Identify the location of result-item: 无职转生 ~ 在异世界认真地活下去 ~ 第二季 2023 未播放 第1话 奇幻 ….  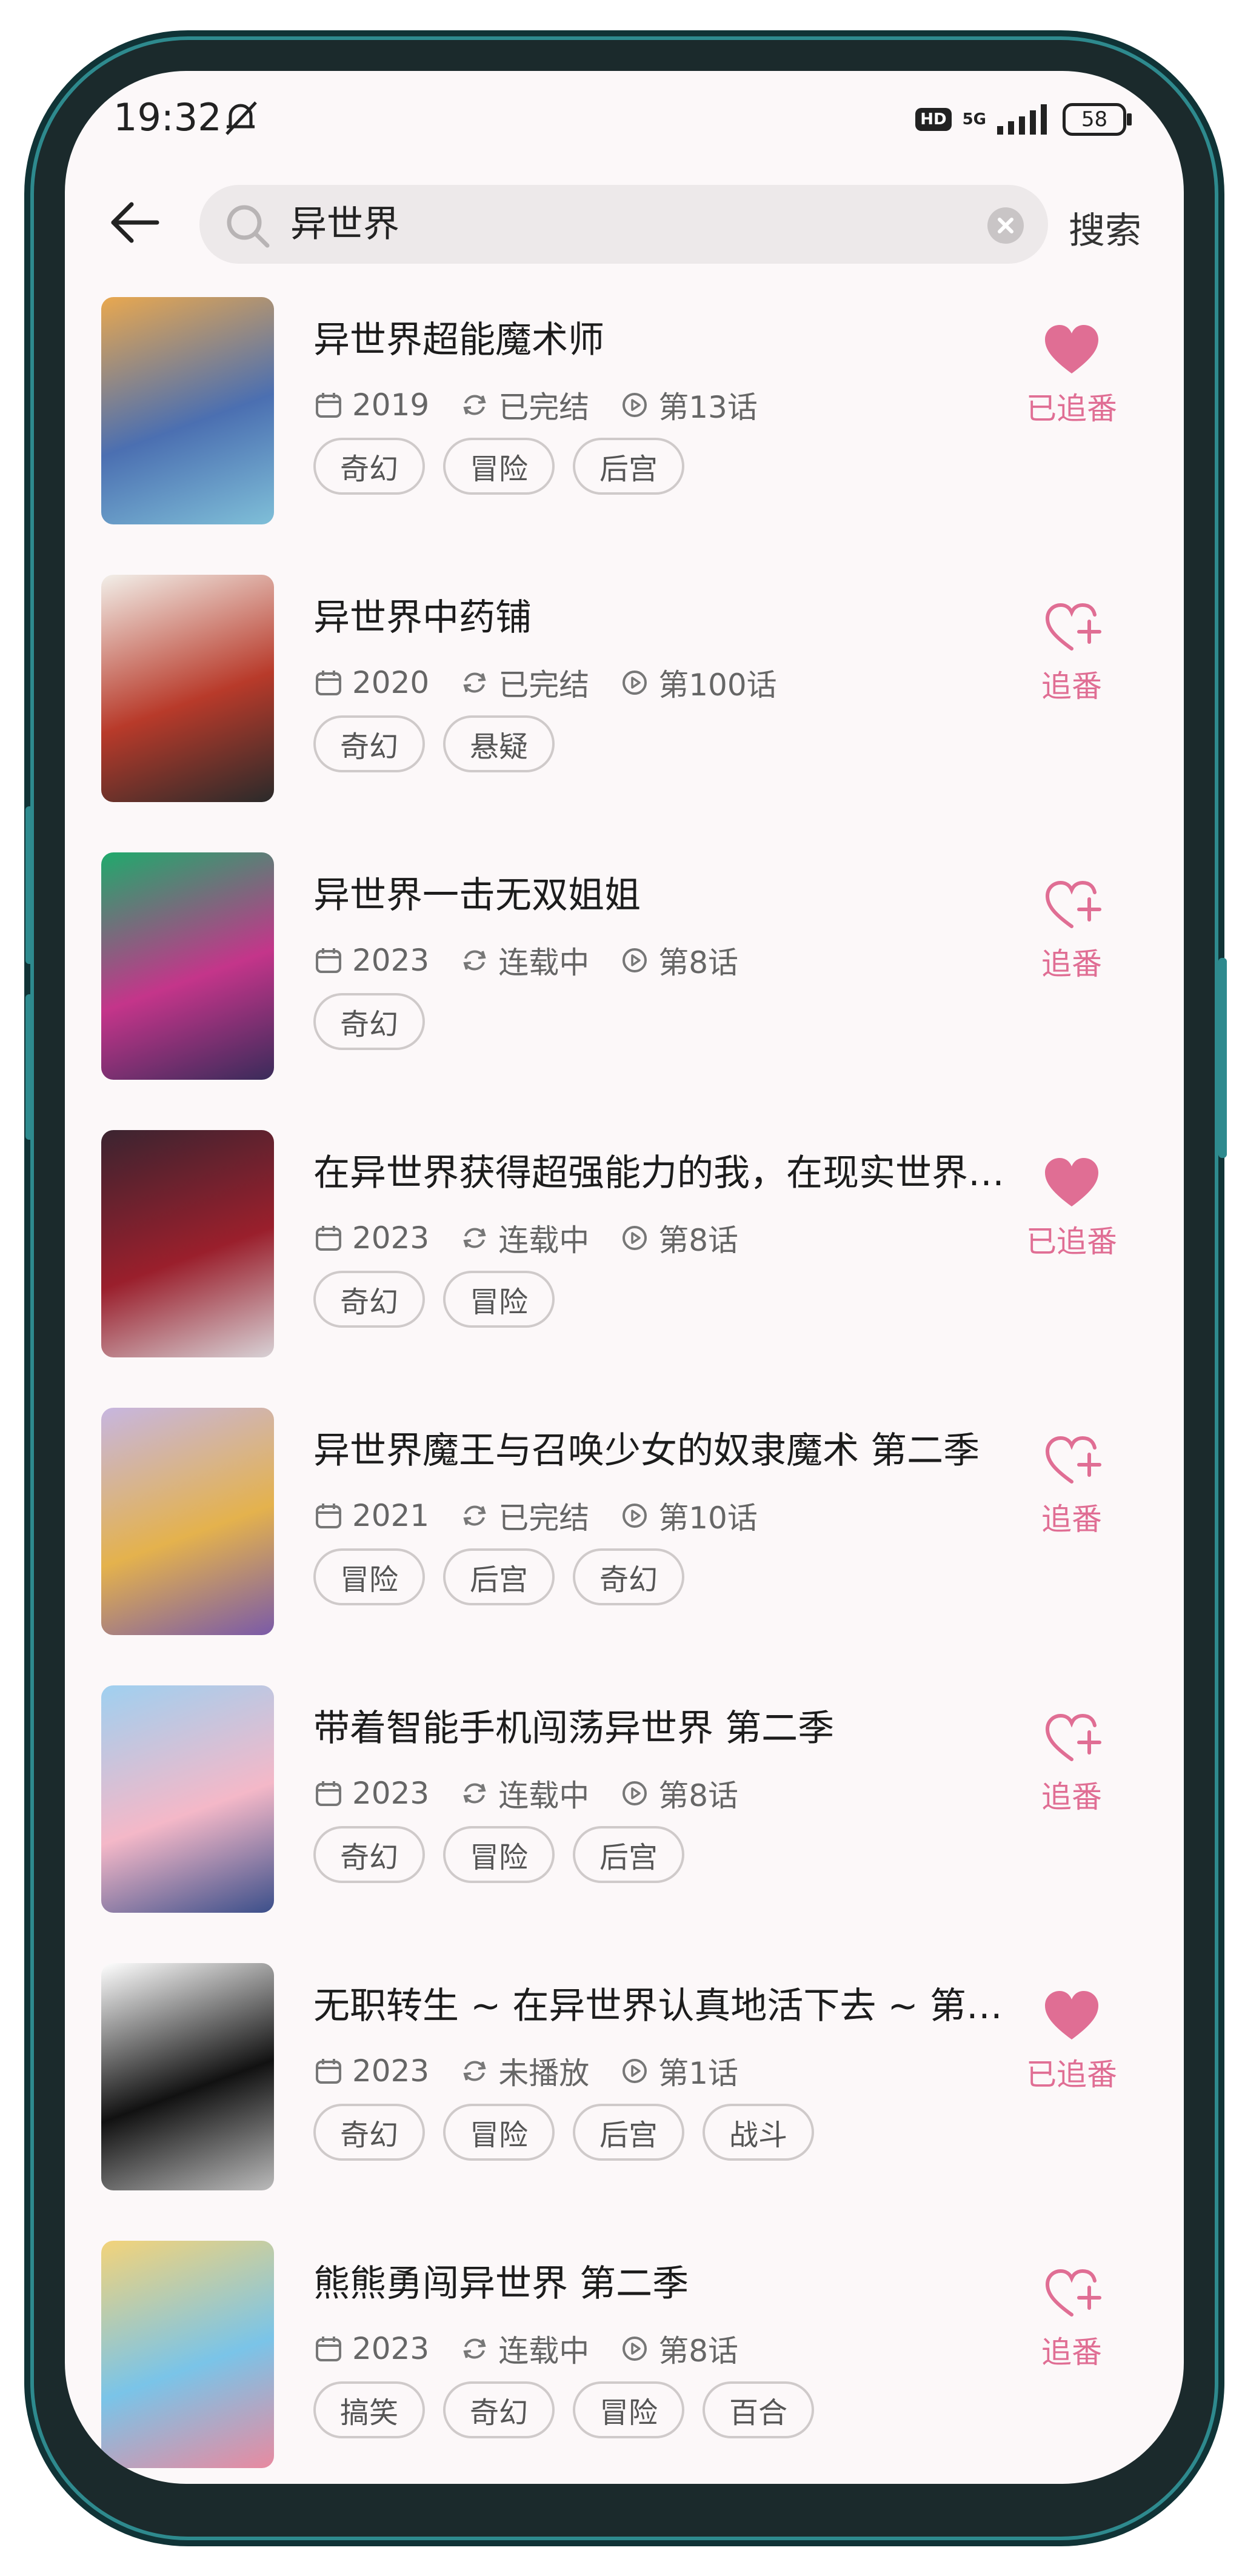
(624, 2091).